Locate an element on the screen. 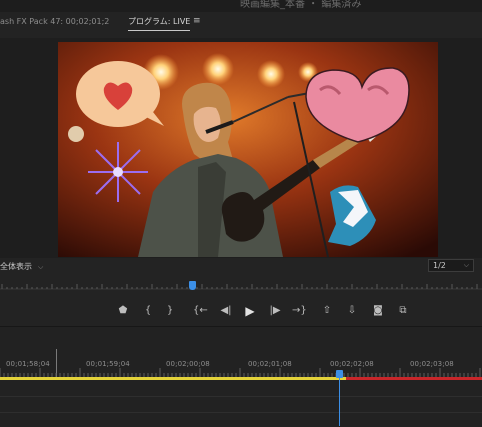 The height and width of the screenshot is (427, 482). mark-in-button: { is located at coordinates (148, 311).